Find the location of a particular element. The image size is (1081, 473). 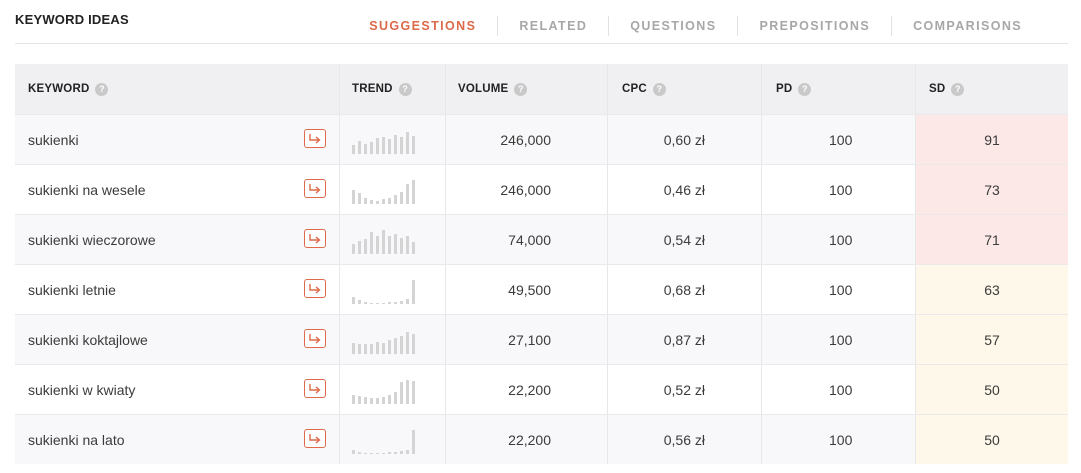

cpc-cell: 0,46 zł is located at coordinates (685, 189).